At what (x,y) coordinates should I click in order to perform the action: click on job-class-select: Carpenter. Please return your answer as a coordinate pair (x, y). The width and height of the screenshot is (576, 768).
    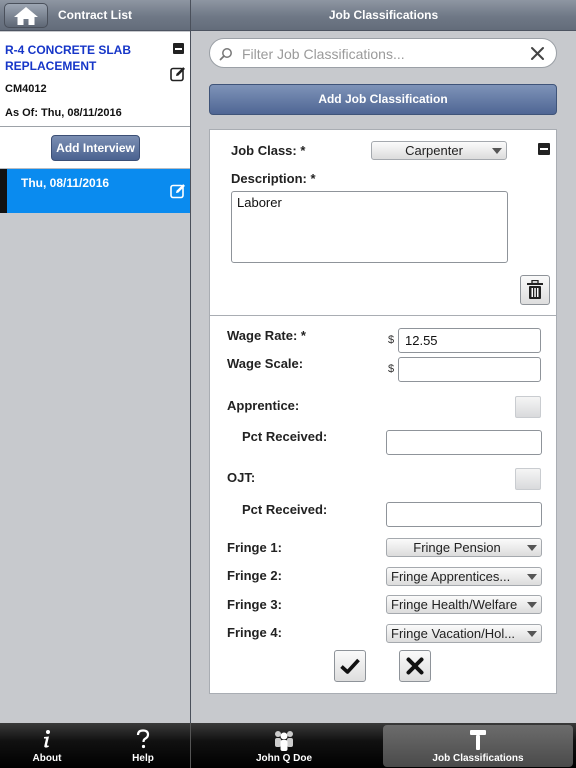
    Looking at the image, I should click on (439, 150).